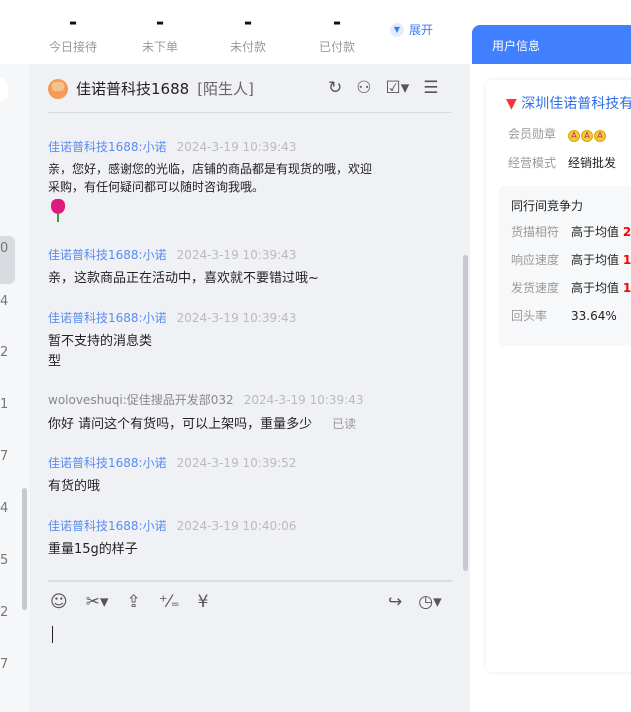 The image size is (631, 712). What do you see at coordinates (133, 89) in the screenshot?
I see `chat-title: 佳诺普科技1688` at bounding box center [133, 89].